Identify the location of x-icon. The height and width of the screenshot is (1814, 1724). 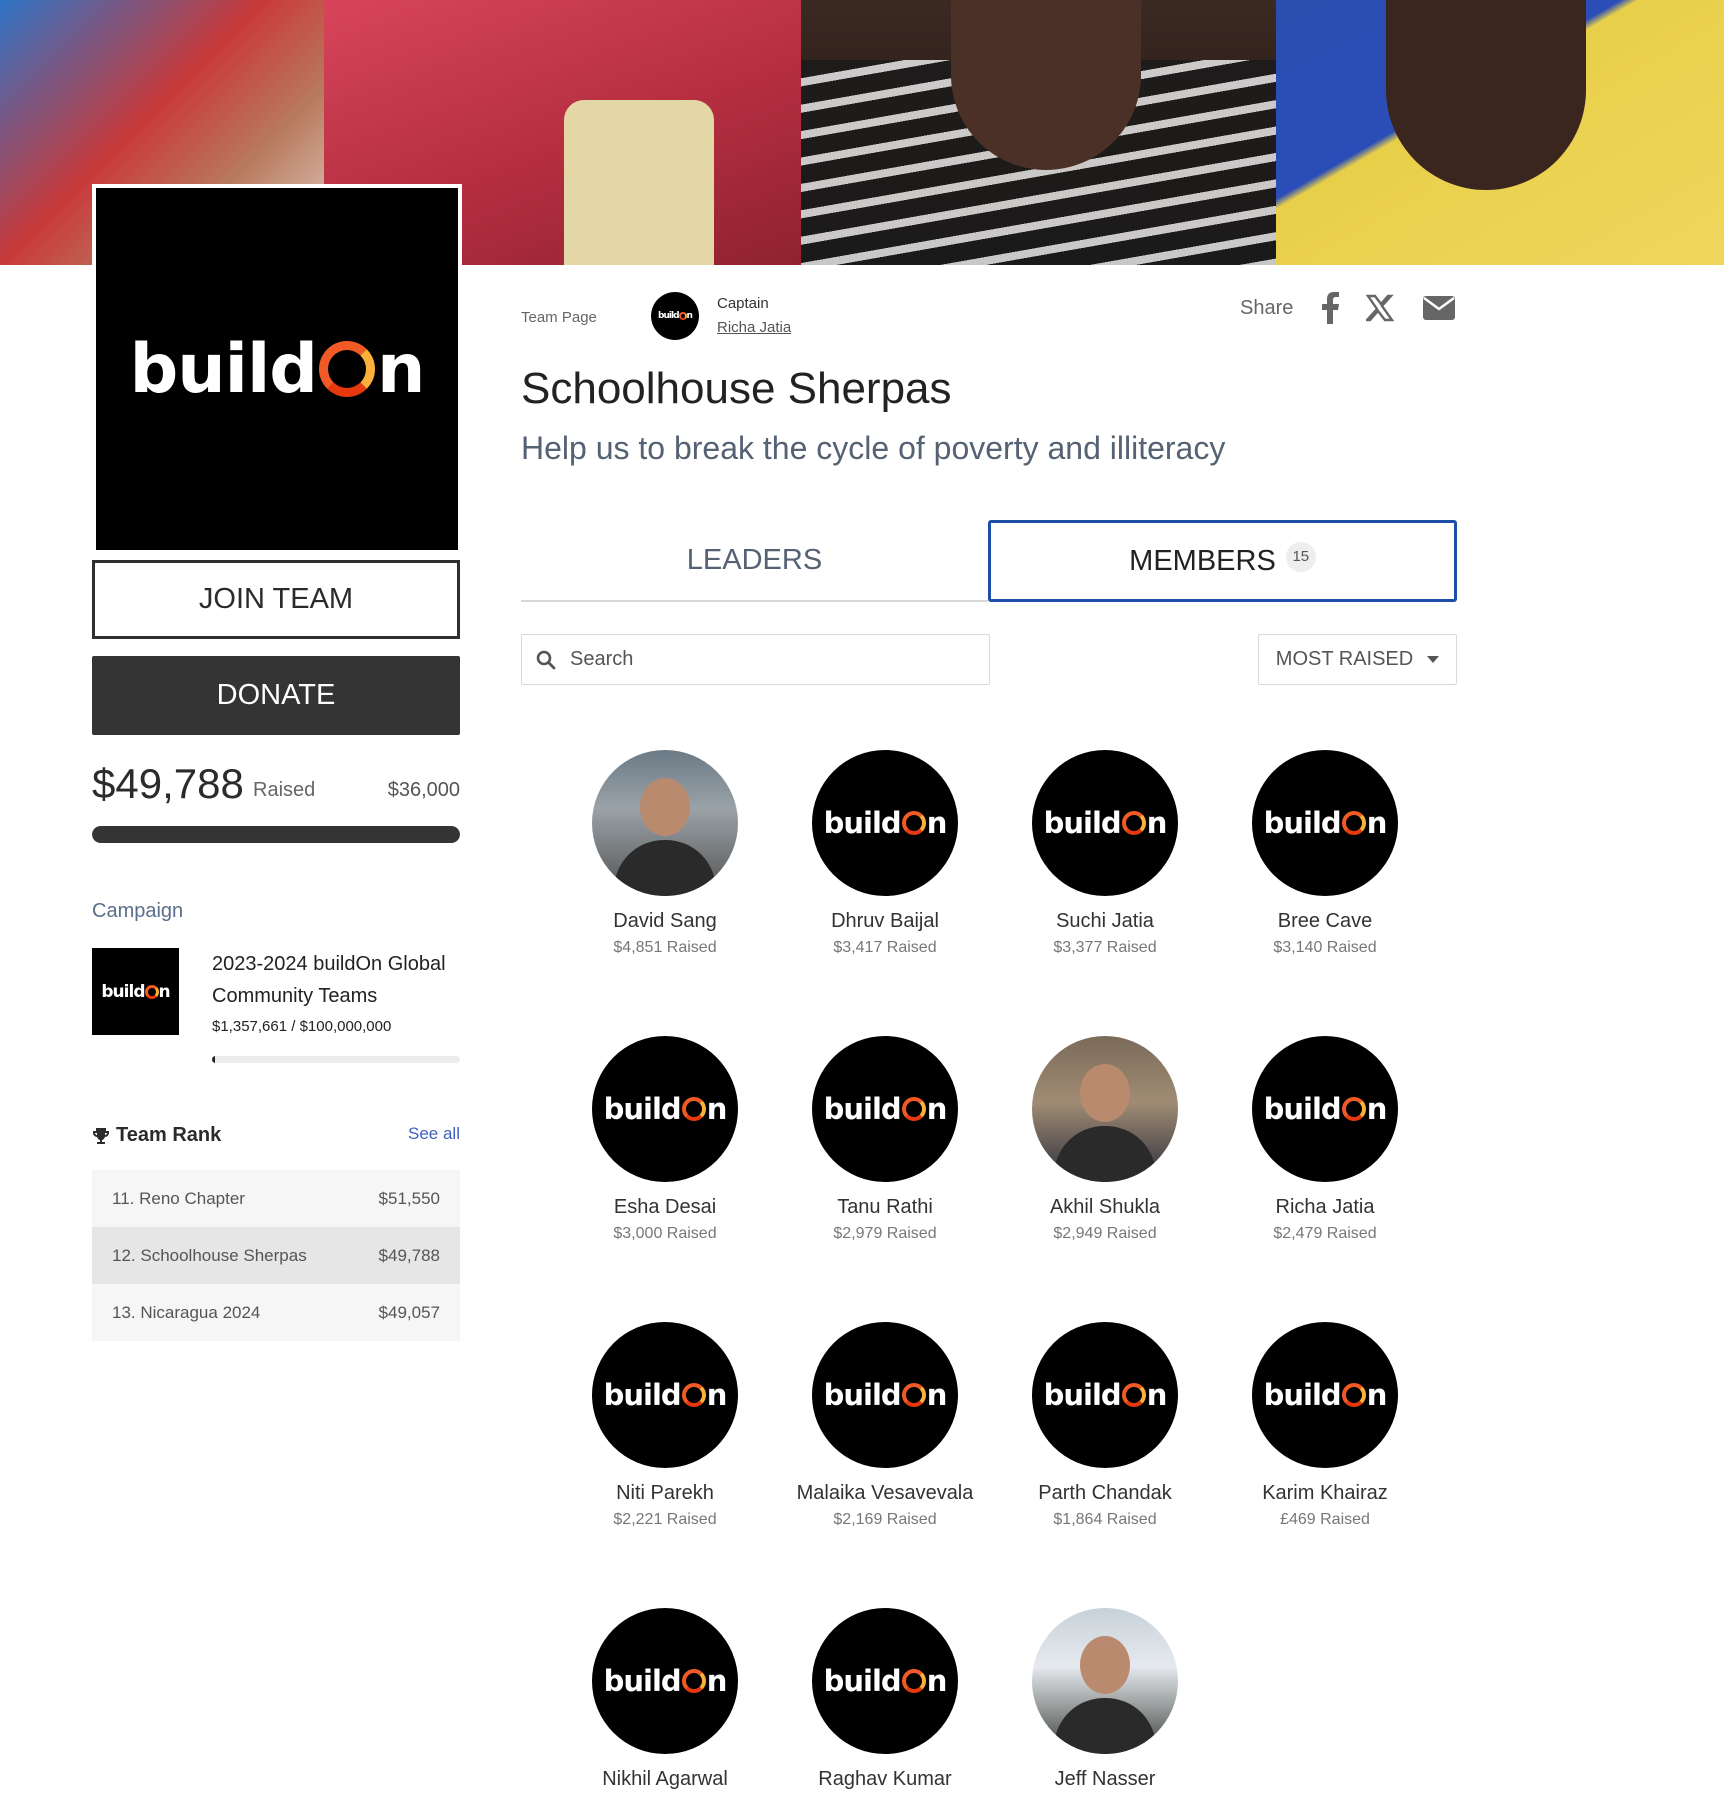
(1380, 308).